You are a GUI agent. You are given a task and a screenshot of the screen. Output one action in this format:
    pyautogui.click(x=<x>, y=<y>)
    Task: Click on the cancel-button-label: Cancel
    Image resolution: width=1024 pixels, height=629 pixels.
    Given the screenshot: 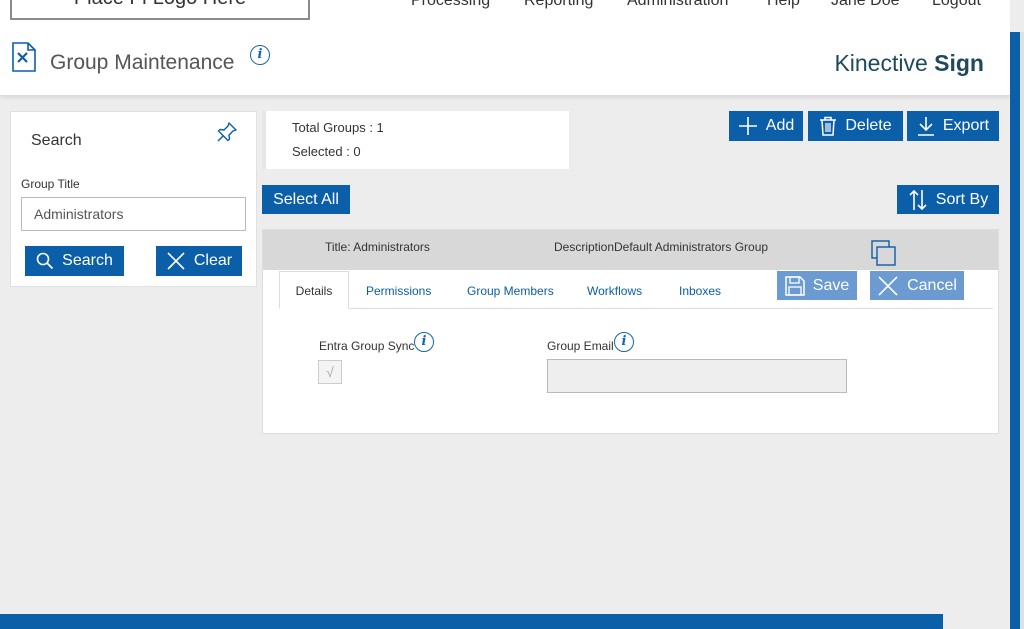 What is the action you would take?
    pyautogui.click(x=932, y=285)
    